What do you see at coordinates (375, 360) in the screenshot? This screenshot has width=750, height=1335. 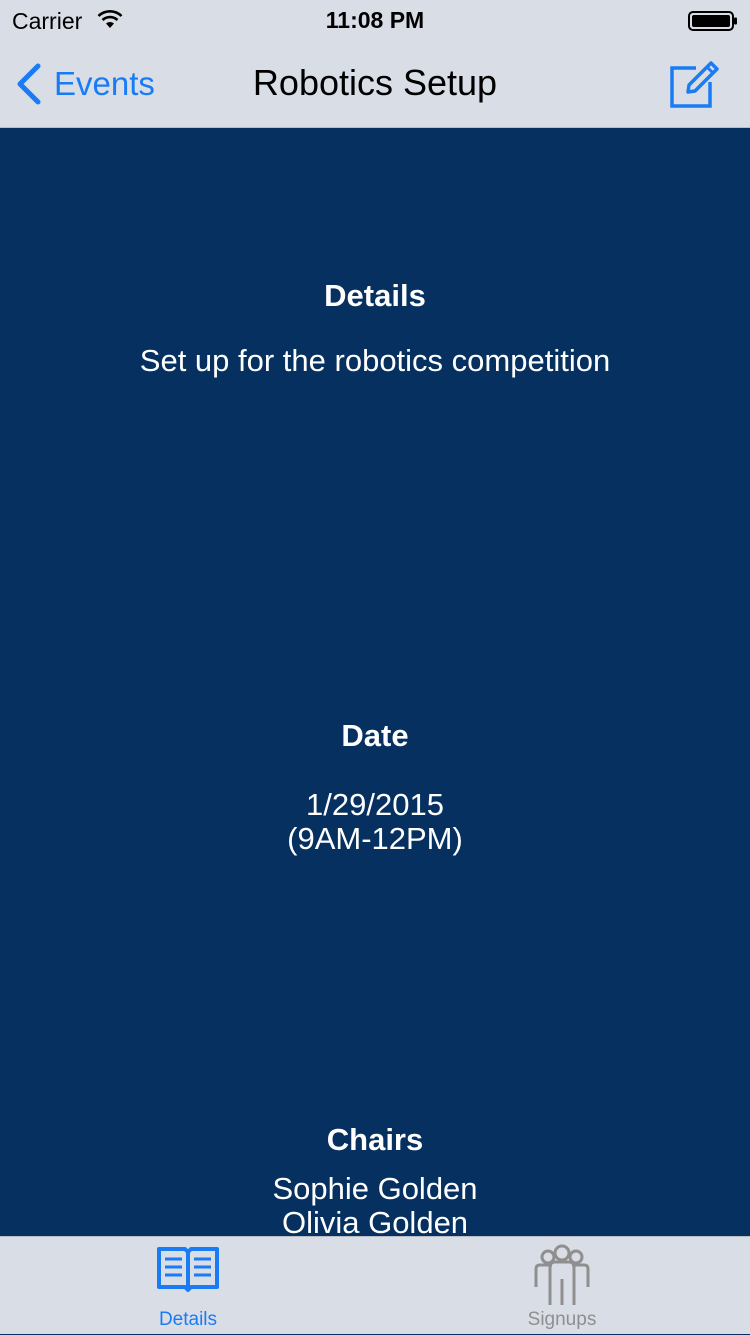 I see `details-text: Set up for the robotics competition` at bounding box center [375, 360].